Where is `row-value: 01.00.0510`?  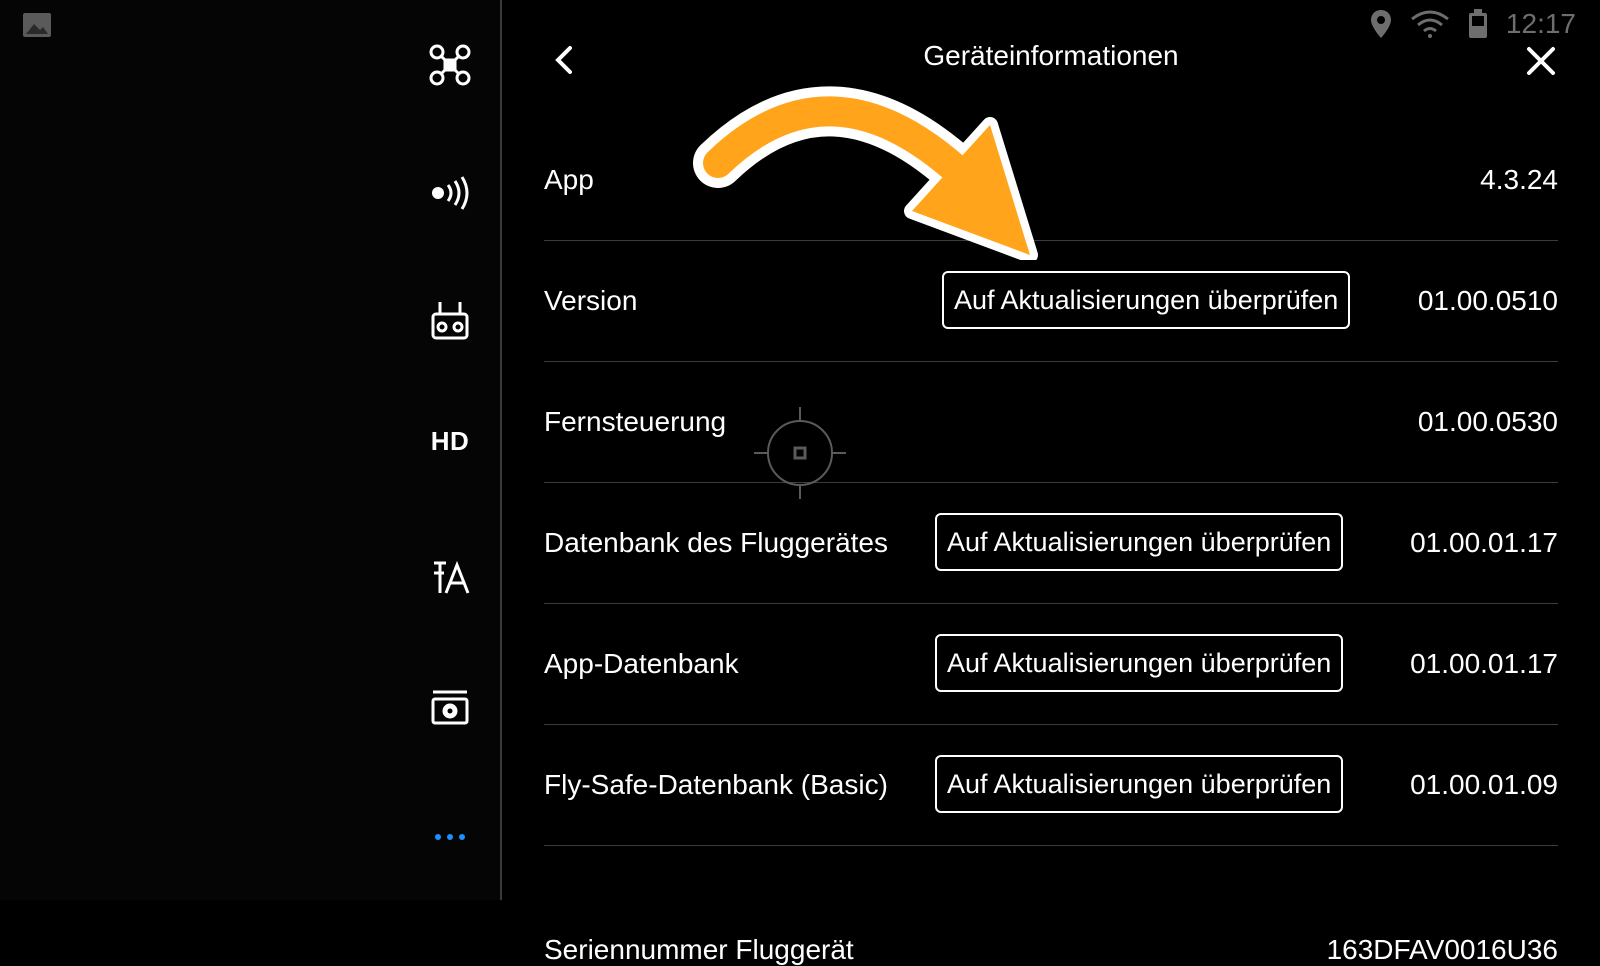
row-value: 01.00.0510 is located at coordinates (1487, 300).